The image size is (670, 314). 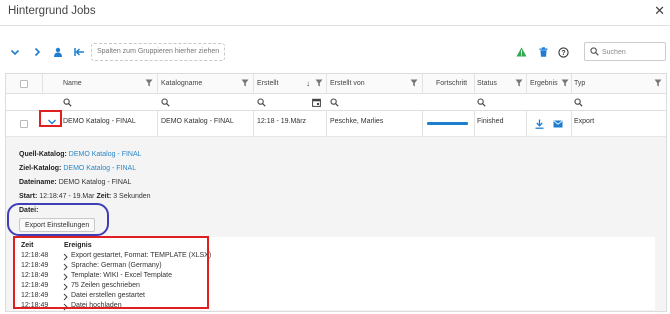 I want to click on col-header-ergebnis: Ergebnis, so click(x=544, y=84).